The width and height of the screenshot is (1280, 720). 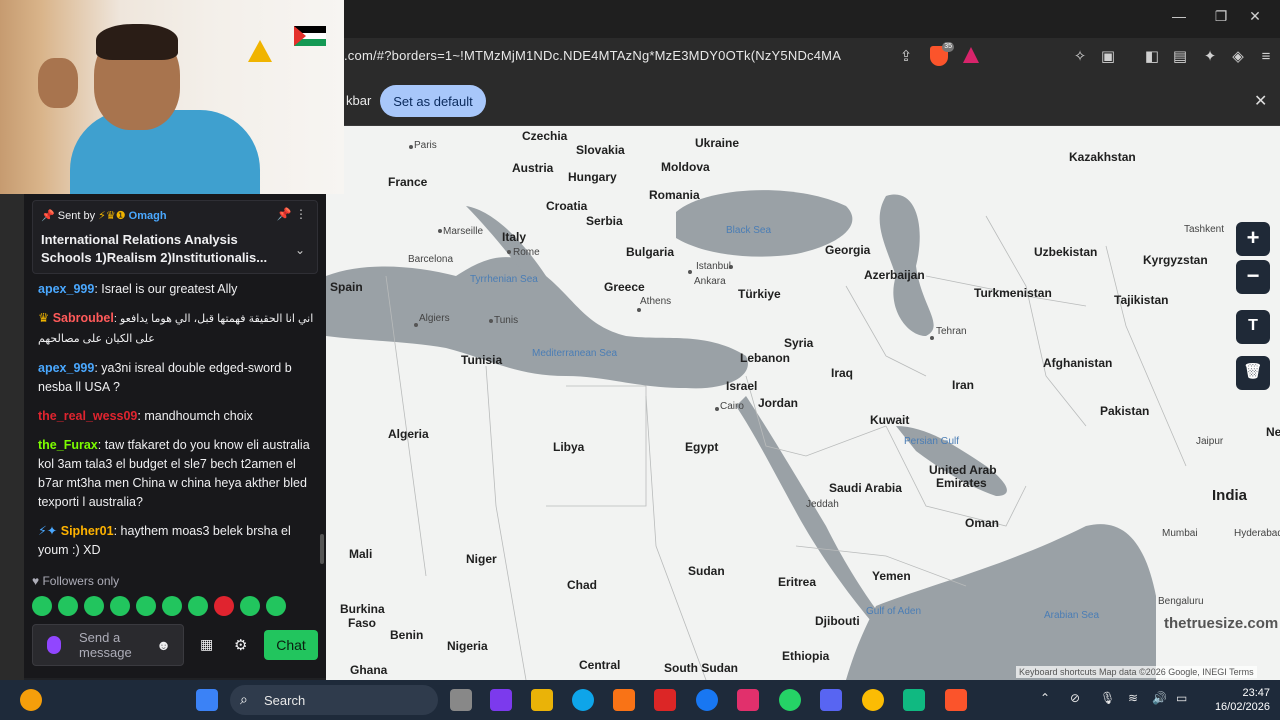 What do you see at coordinates (461, 700) in the screenshot?
I see `task-view-icon` at bounding box center [461, 700].